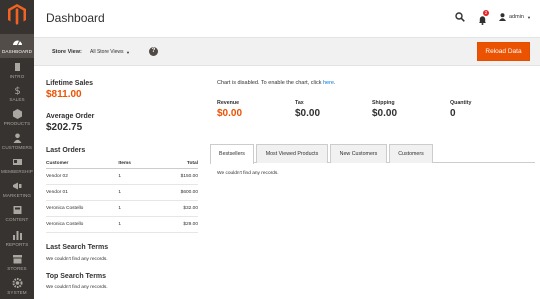 The height and width of the screenshot is (299, 540). Describe the element at coordinates (181, 164) in the screenshot. I see `column-header-total: Total` at that location.